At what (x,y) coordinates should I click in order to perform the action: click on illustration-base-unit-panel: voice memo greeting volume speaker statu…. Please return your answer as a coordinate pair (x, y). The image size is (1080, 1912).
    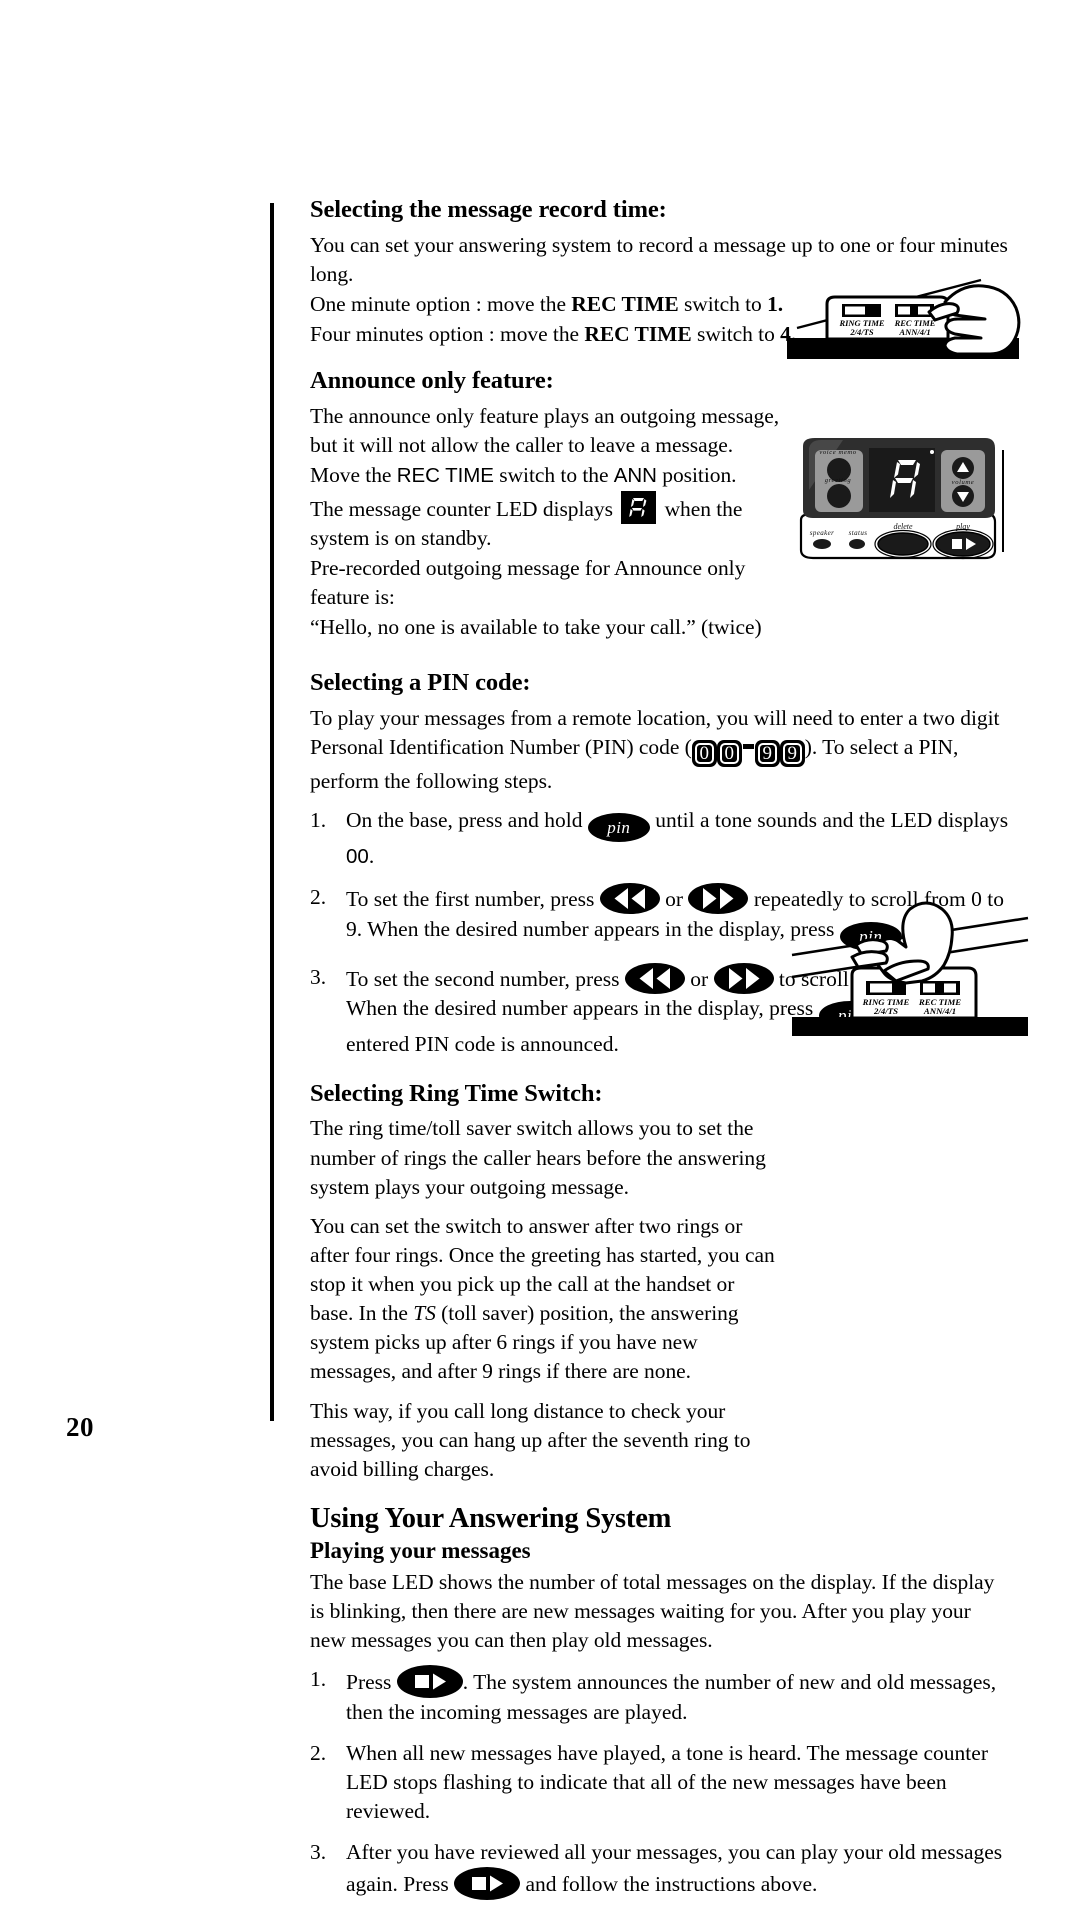
    Looking at the image, I should click on (902, 497).